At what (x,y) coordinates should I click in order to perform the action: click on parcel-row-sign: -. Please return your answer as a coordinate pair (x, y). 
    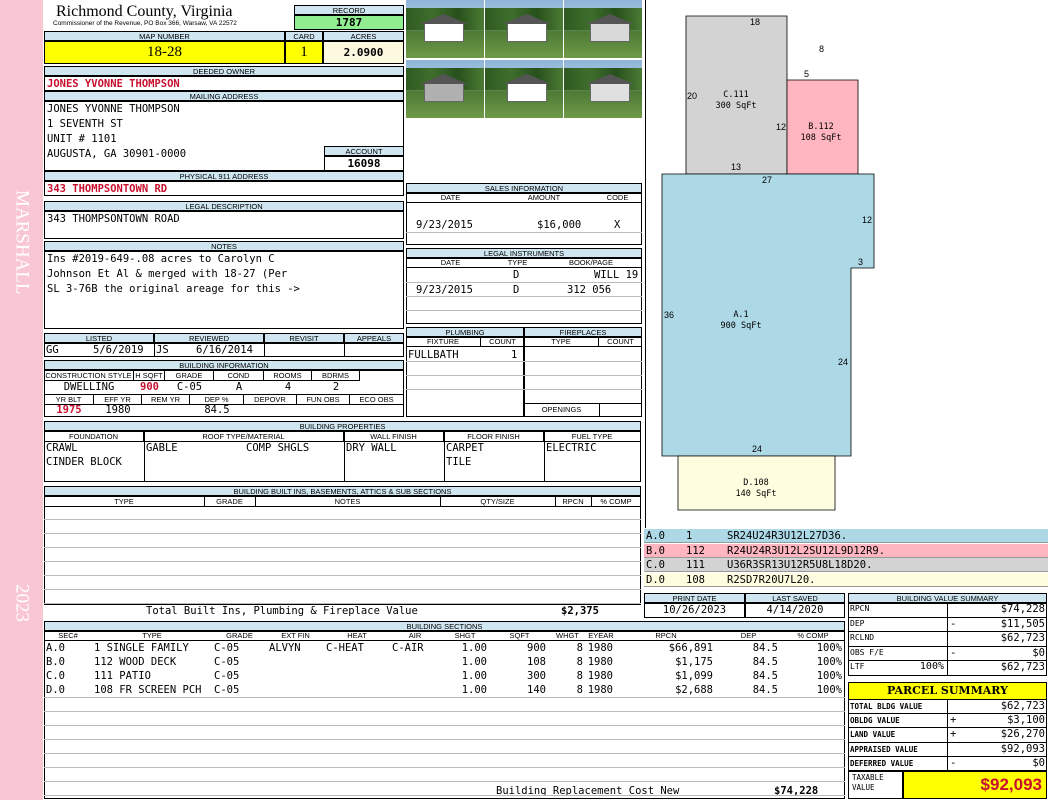
    Looking at the image, I should click on (953, 762).